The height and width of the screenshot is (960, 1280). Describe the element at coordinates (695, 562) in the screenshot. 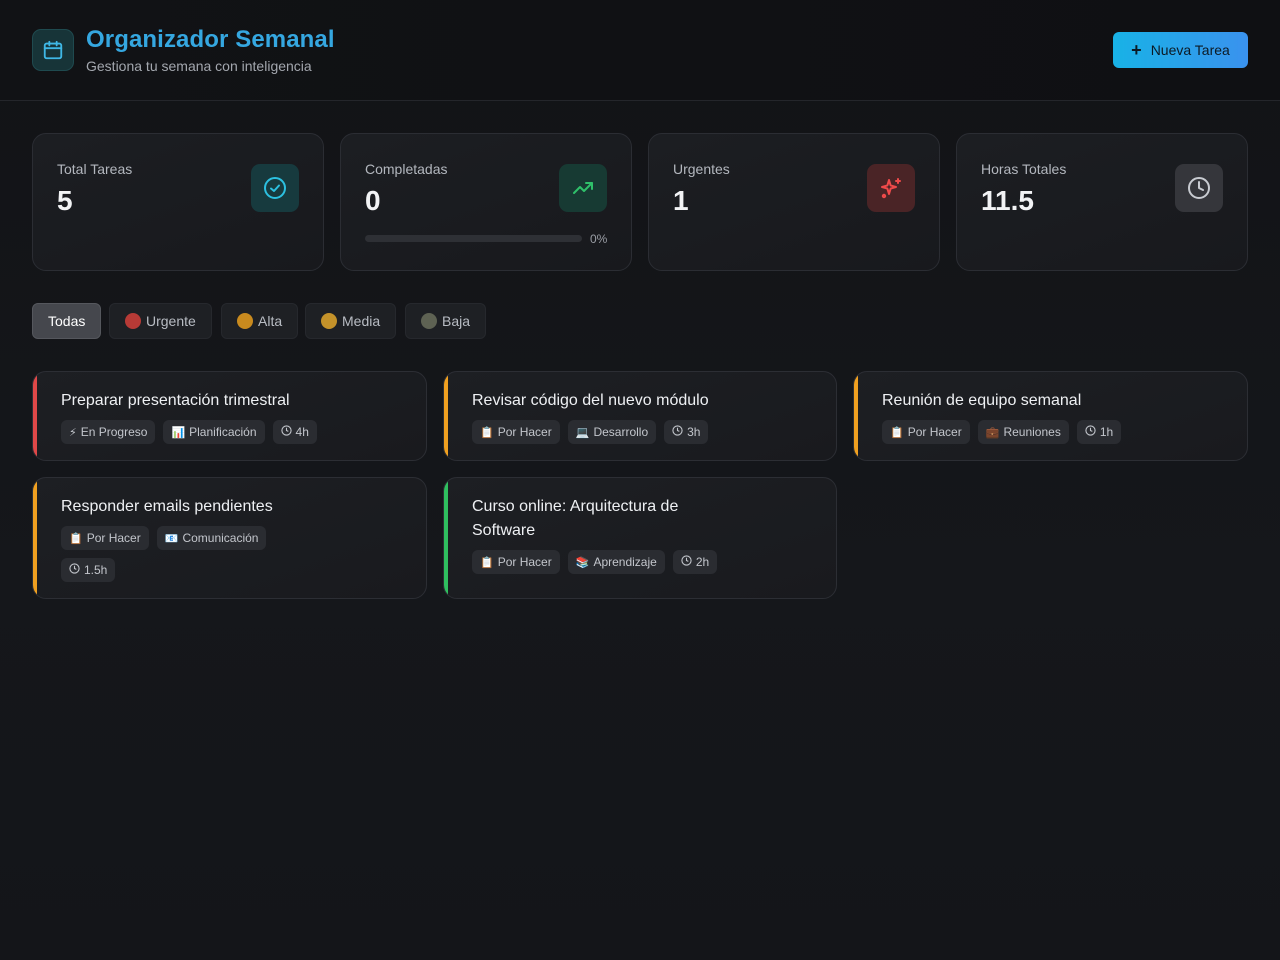

I see `hours-badge: 2h` at that location.